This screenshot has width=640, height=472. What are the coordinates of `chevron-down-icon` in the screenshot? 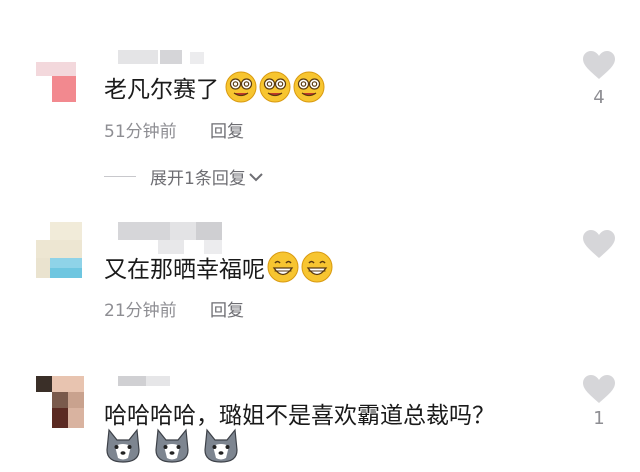 It's located at (256, 176).